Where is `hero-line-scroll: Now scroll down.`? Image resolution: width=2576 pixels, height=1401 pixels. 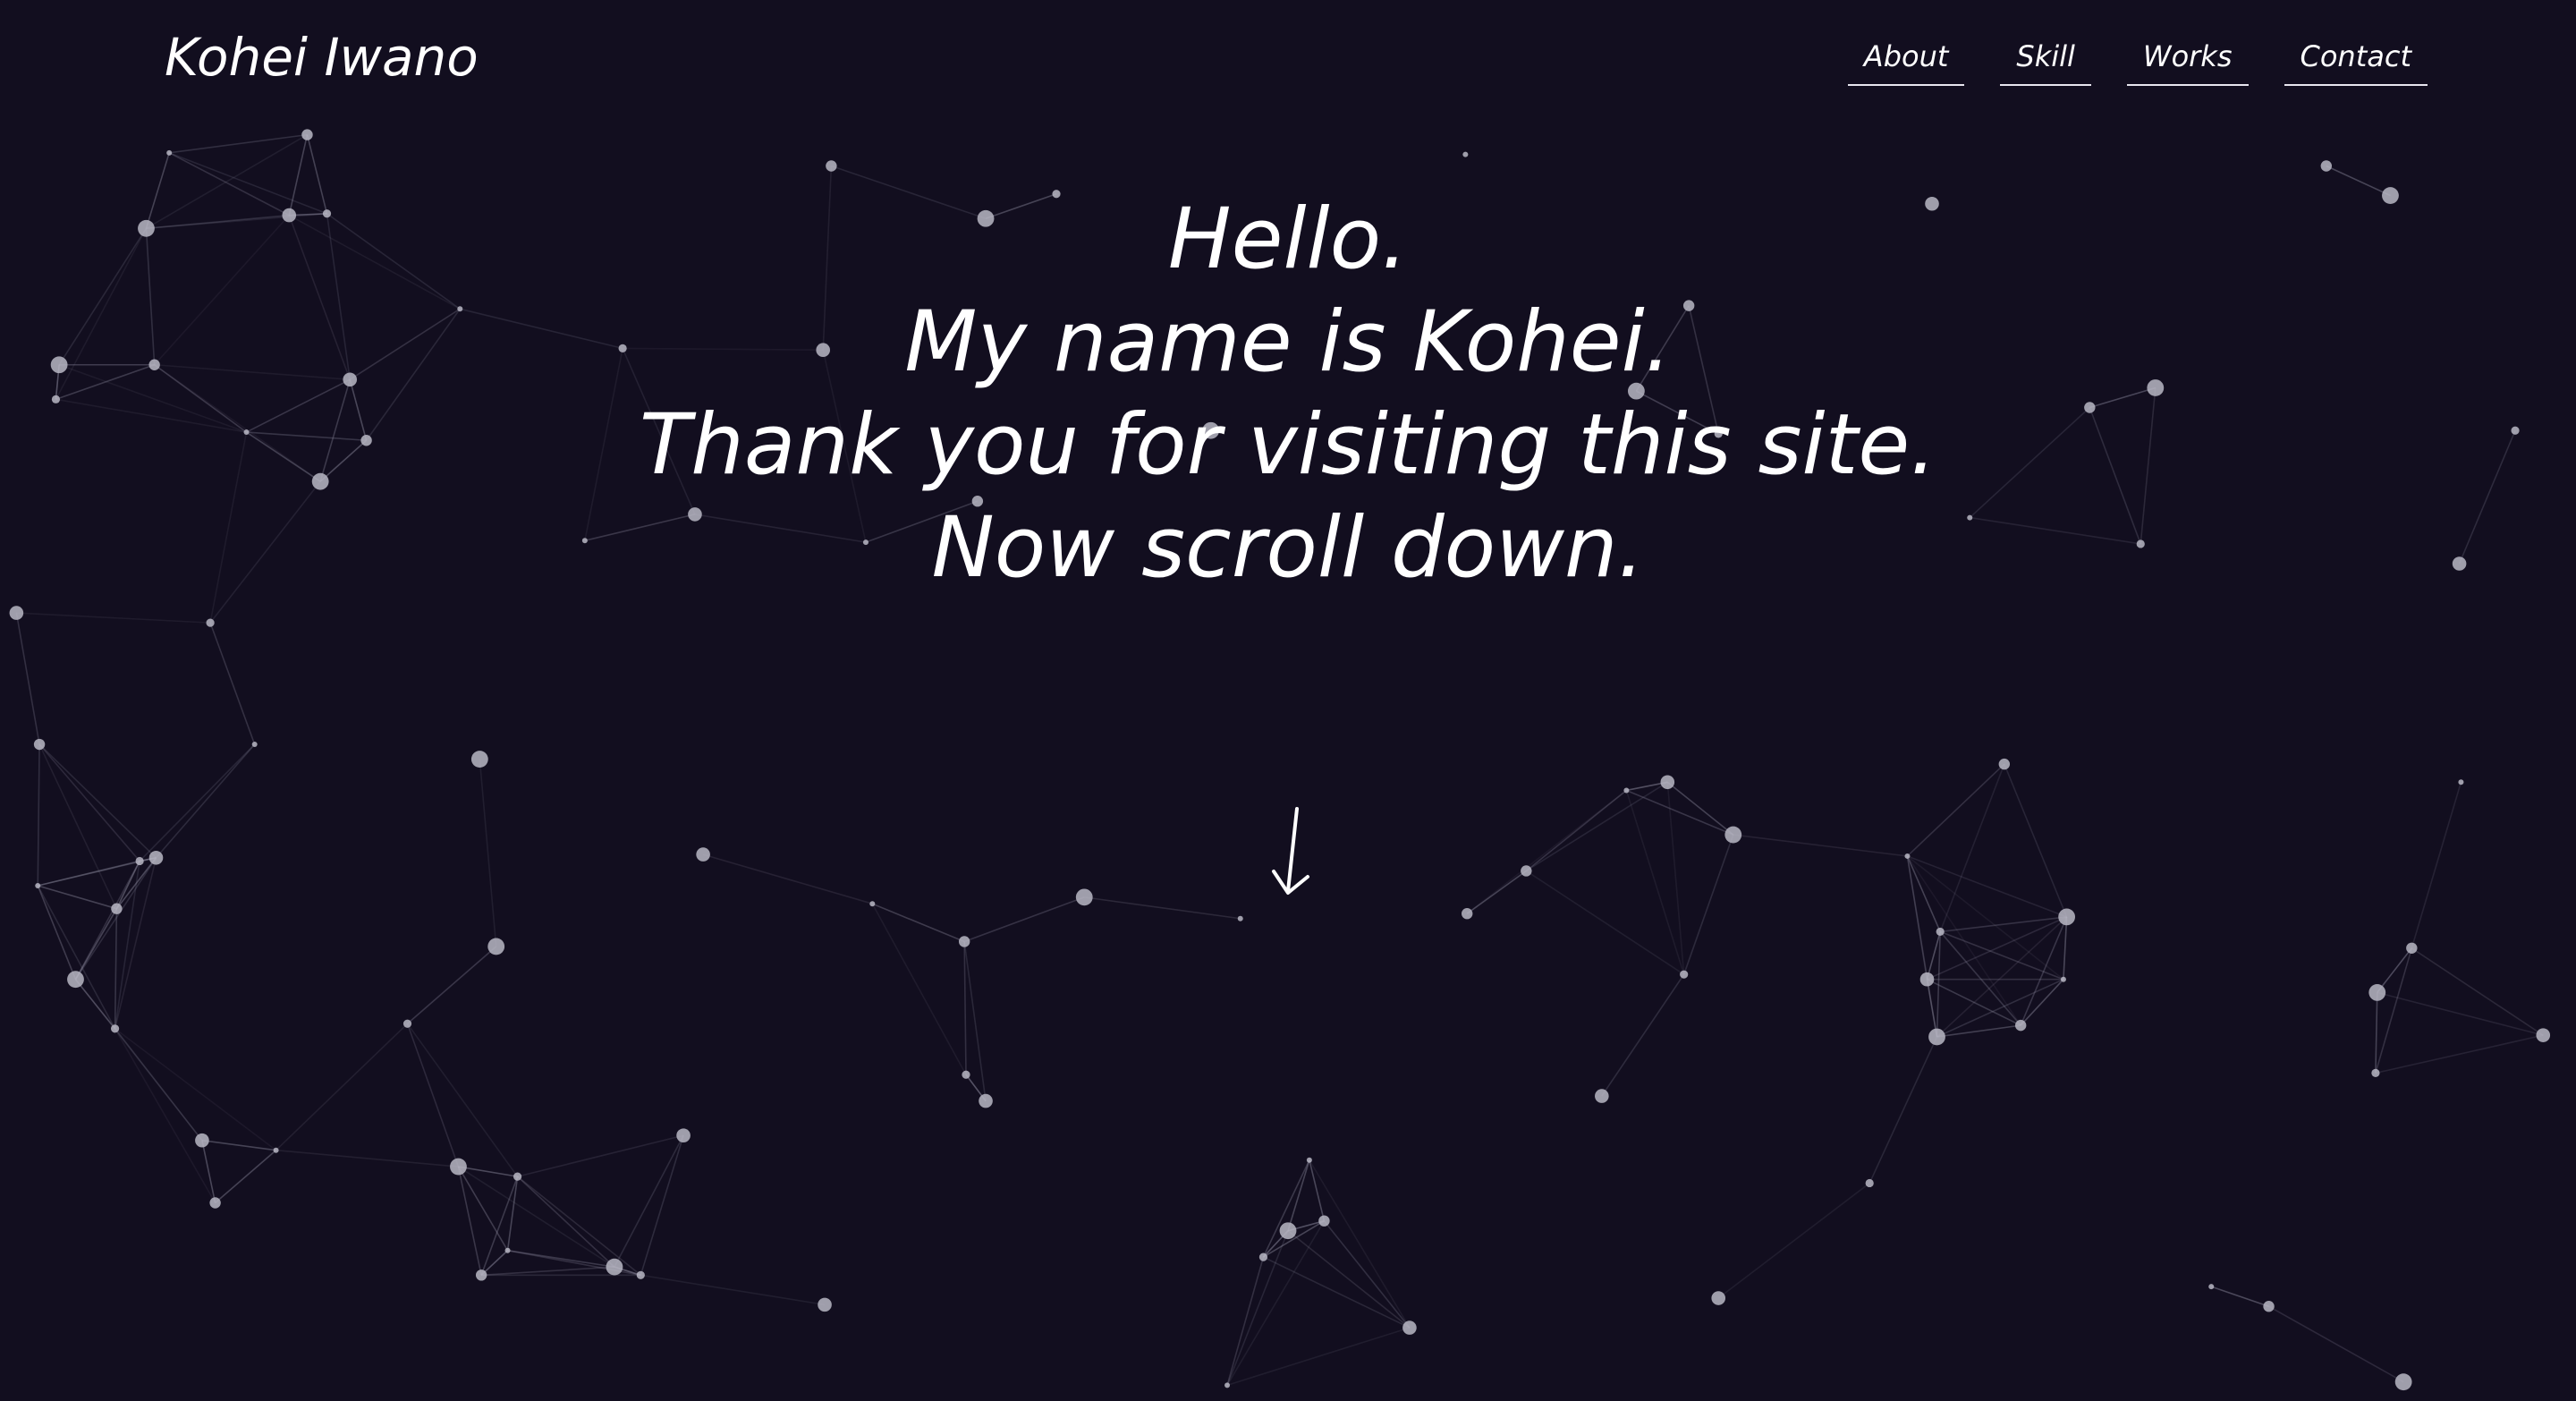 hero-line-scroll: Now scroll down. is located at coordinates (1288, 548).